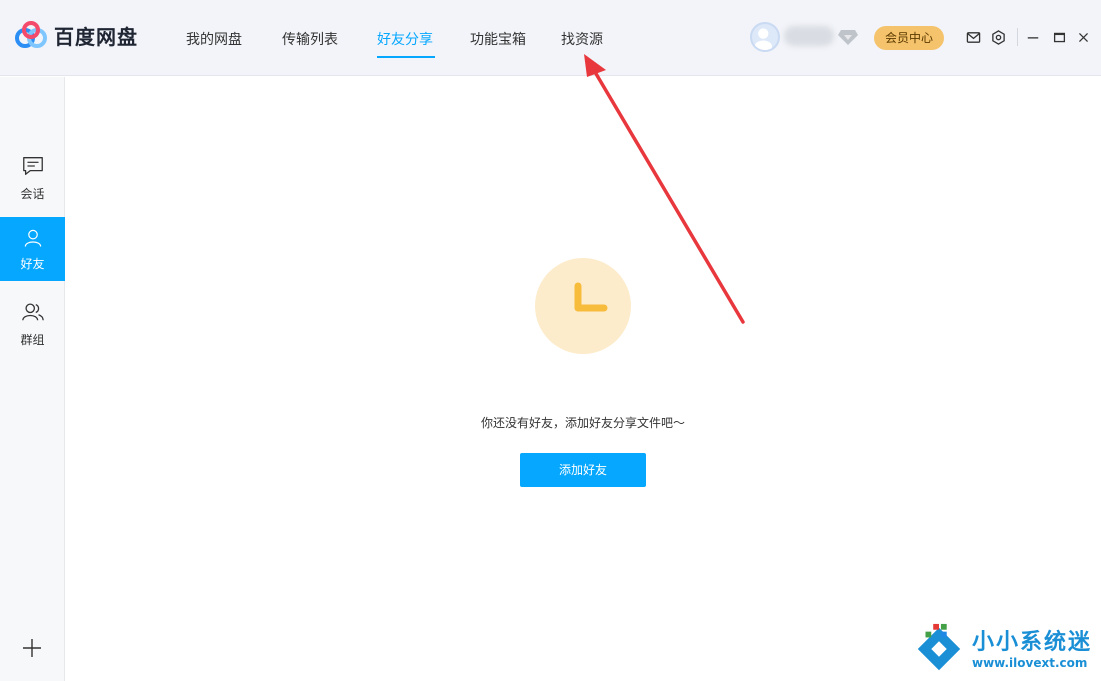 This screenshot has height=681, width=1101. Describe the element at coordinates (1033, 37) in the screenshot. I see `minimize-icon` at that location.